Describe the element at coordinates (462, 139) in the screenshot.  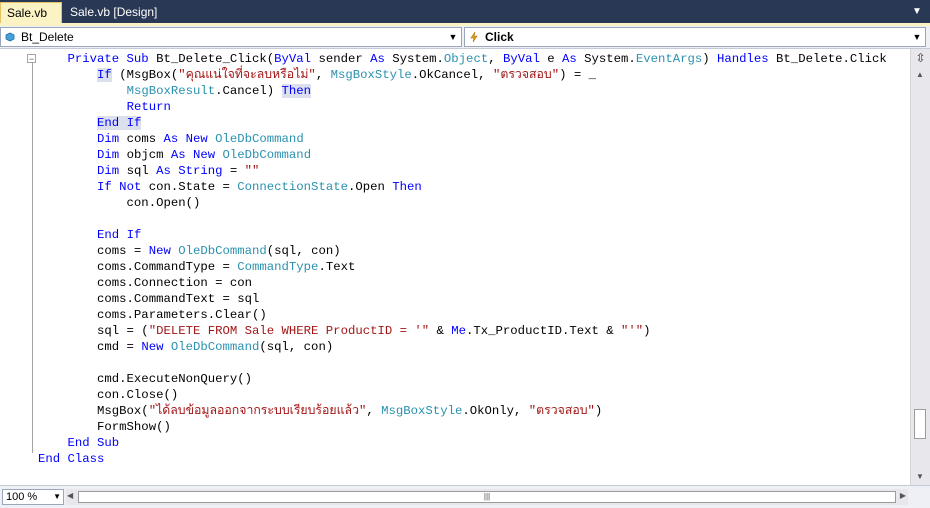
I see `code-line: Dim coms As New OleDbCommand` at that location.